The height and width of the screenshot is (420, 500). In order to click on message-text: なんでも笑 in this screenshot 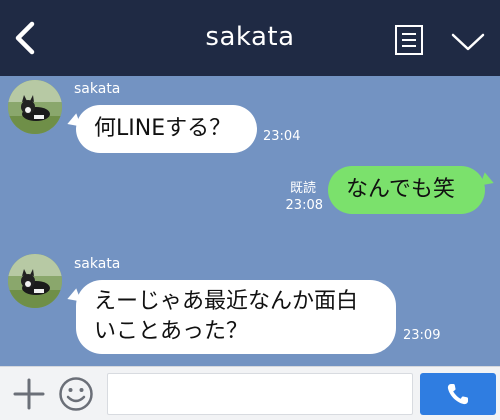, I will do `click(400, 189)`.